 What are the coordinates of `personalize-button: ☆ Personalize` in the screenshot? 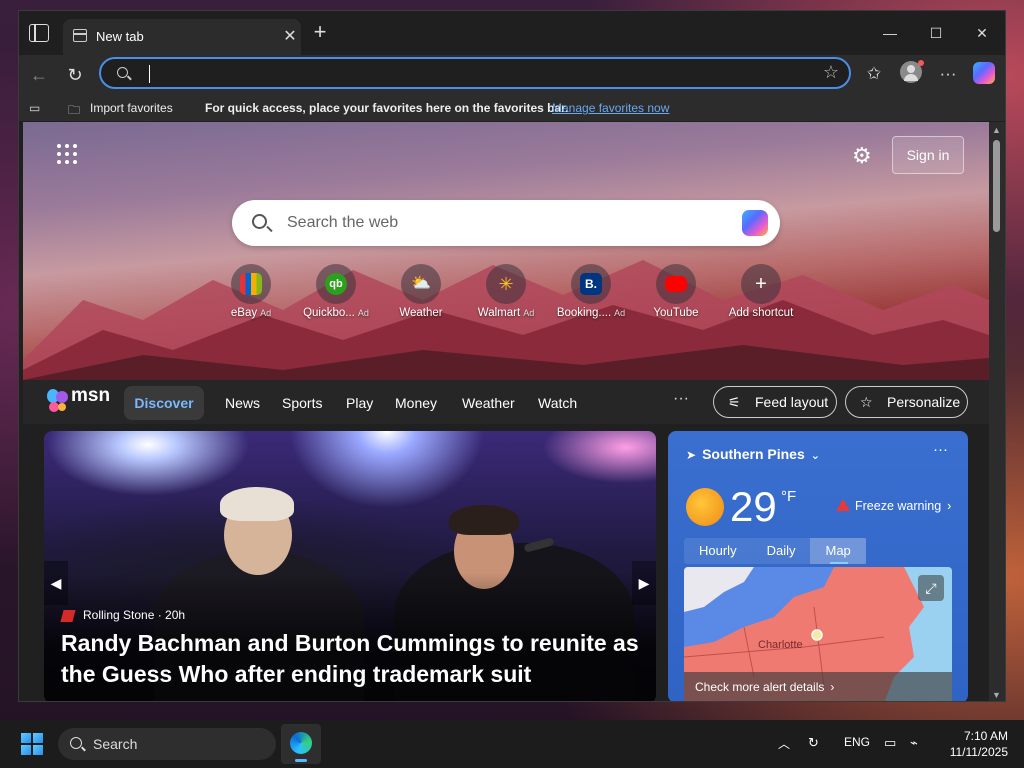 It's located at (906, 402).